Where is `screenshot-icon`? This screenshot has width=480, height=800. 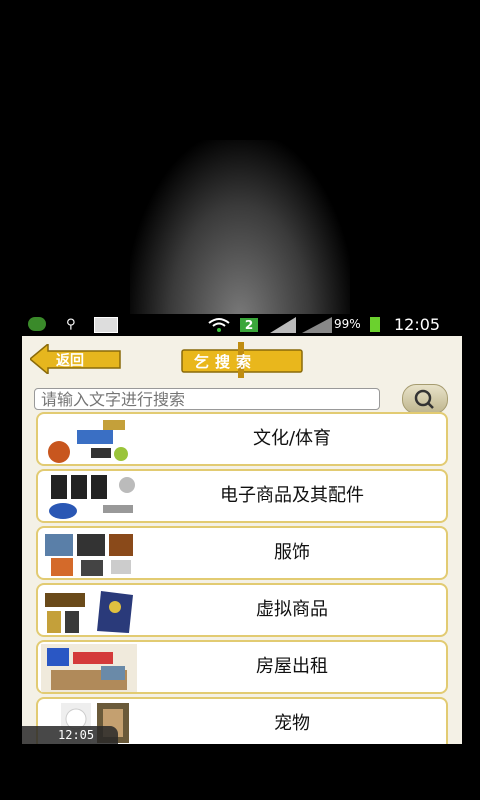 screenshot-icon is located at coordinates (106, 325).